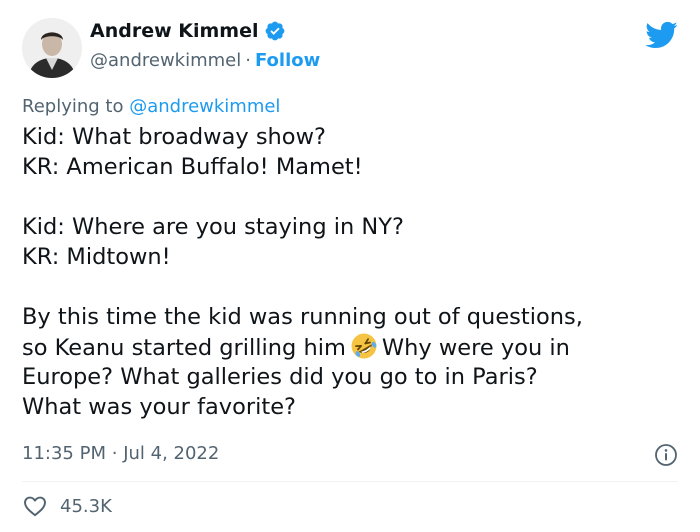 This screenshot has height=532, width=700. Describe the element at coordinates (159, 407) in the screenshot. I see `tweet-line: What was your favorite?` at that location.